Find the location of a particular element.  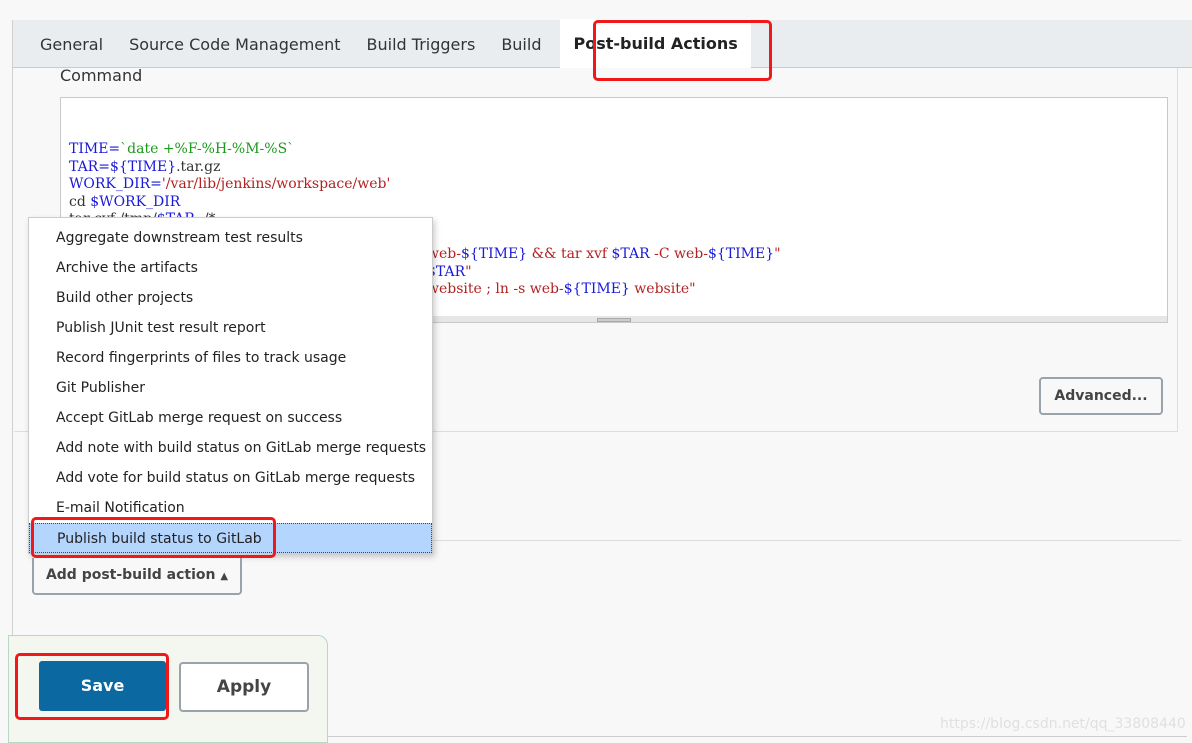

code-token: $TAR is located at coordinates (630, 254).